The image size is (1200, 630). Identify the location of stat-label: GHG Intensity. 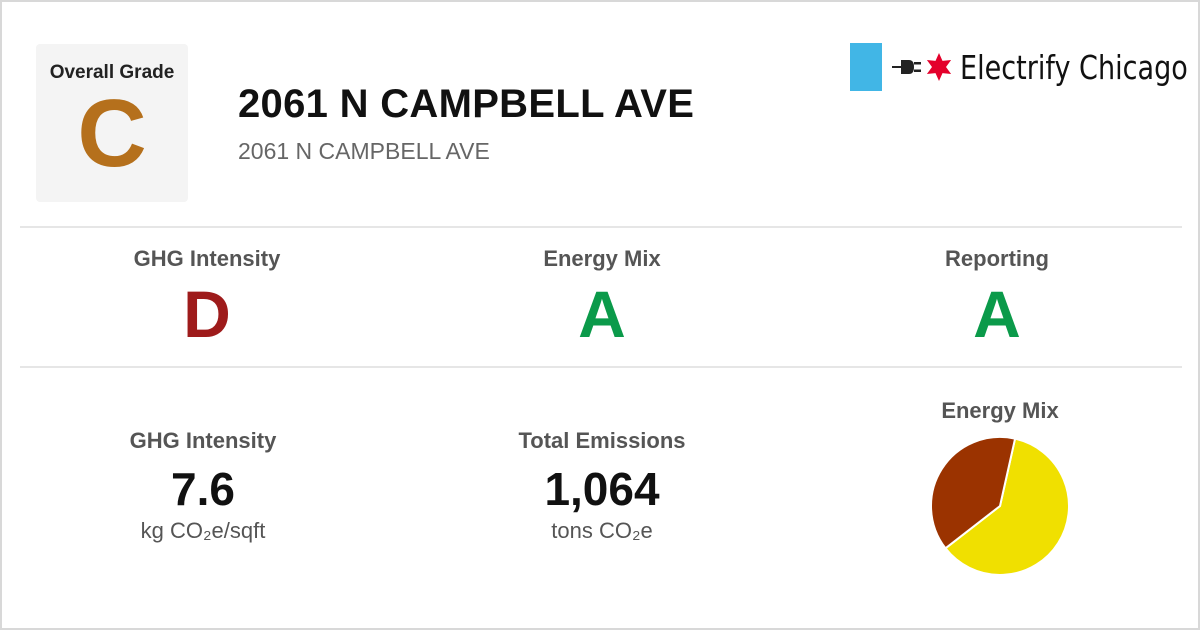
(203, 440).